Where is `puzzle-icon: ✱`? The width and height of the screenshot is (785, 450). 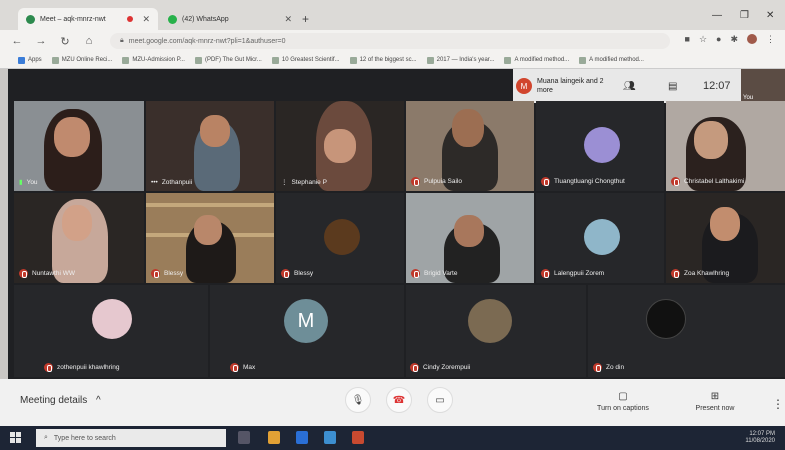 puzzle-icon: ✱ is located at coordinates (734, 39).